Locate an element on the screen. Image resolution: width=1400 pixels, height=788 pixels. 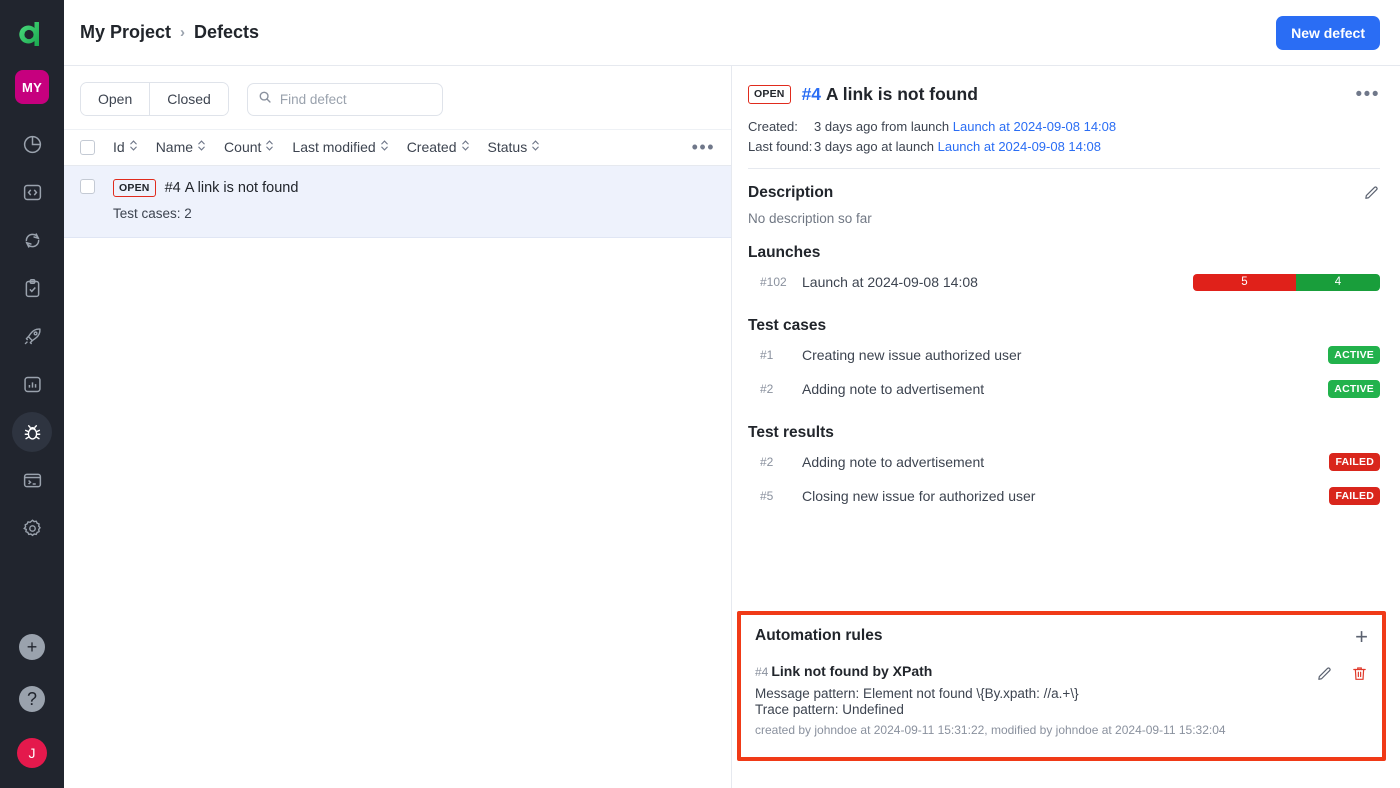
description-edit-button is located at coordinates (1371, 195).